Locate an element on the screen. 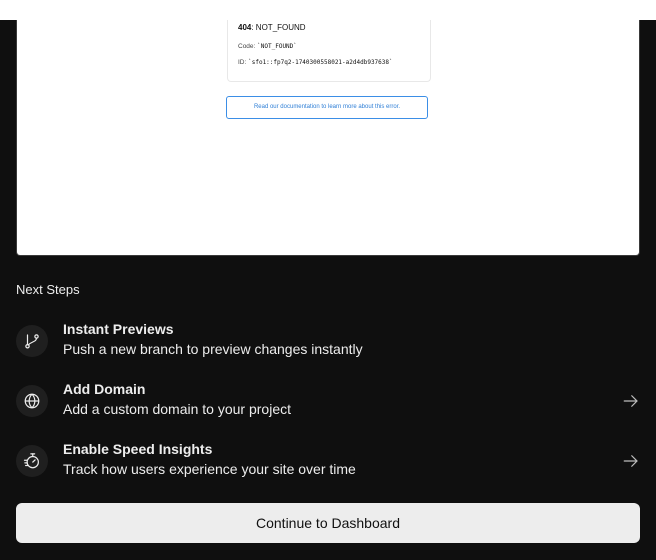  error-message: : NOT_FOUND is located at coordinates (278, 27).